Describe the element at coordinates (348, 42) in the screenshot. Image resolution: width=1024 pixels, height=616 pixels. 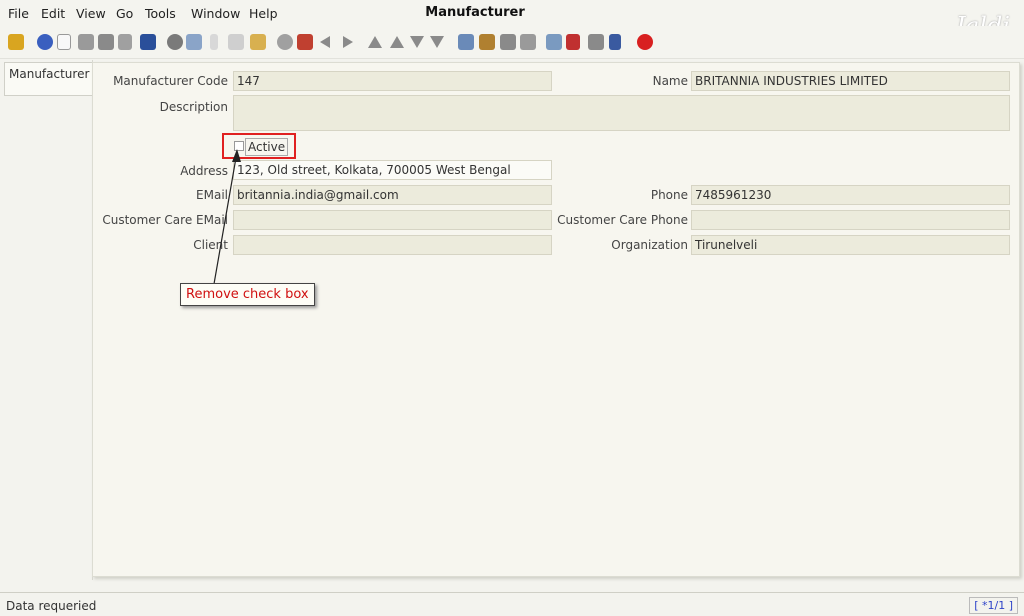
I see `forward-icon` at that location.